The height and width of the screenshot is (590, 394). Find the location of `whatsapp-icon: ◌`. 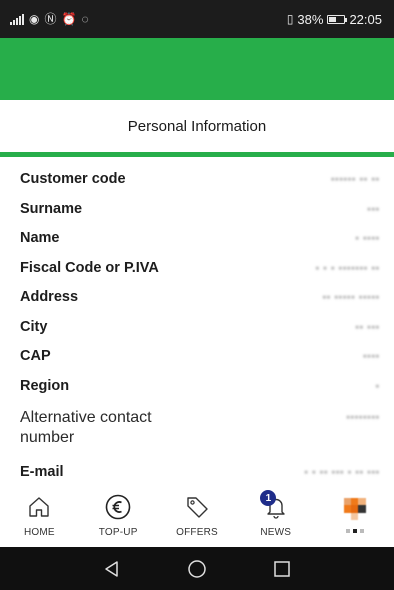

whatsapp-icon: ◌ is located at coordinates (85, 19).